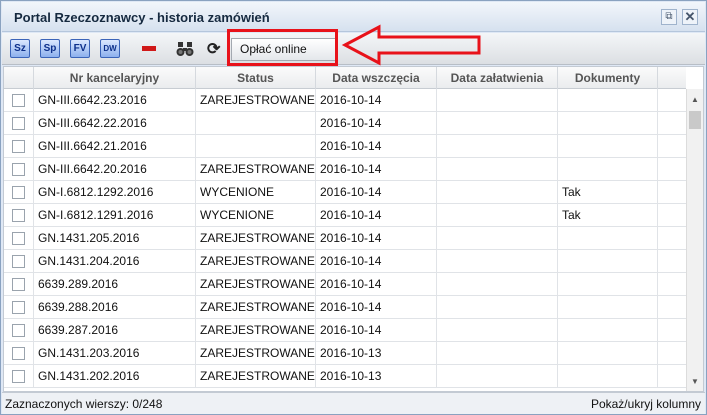  What do you see at coordinates (115, 261) in the screenshot?
I see `row-nr: GN.1431.204.2016` at bounding box center [115, 261].